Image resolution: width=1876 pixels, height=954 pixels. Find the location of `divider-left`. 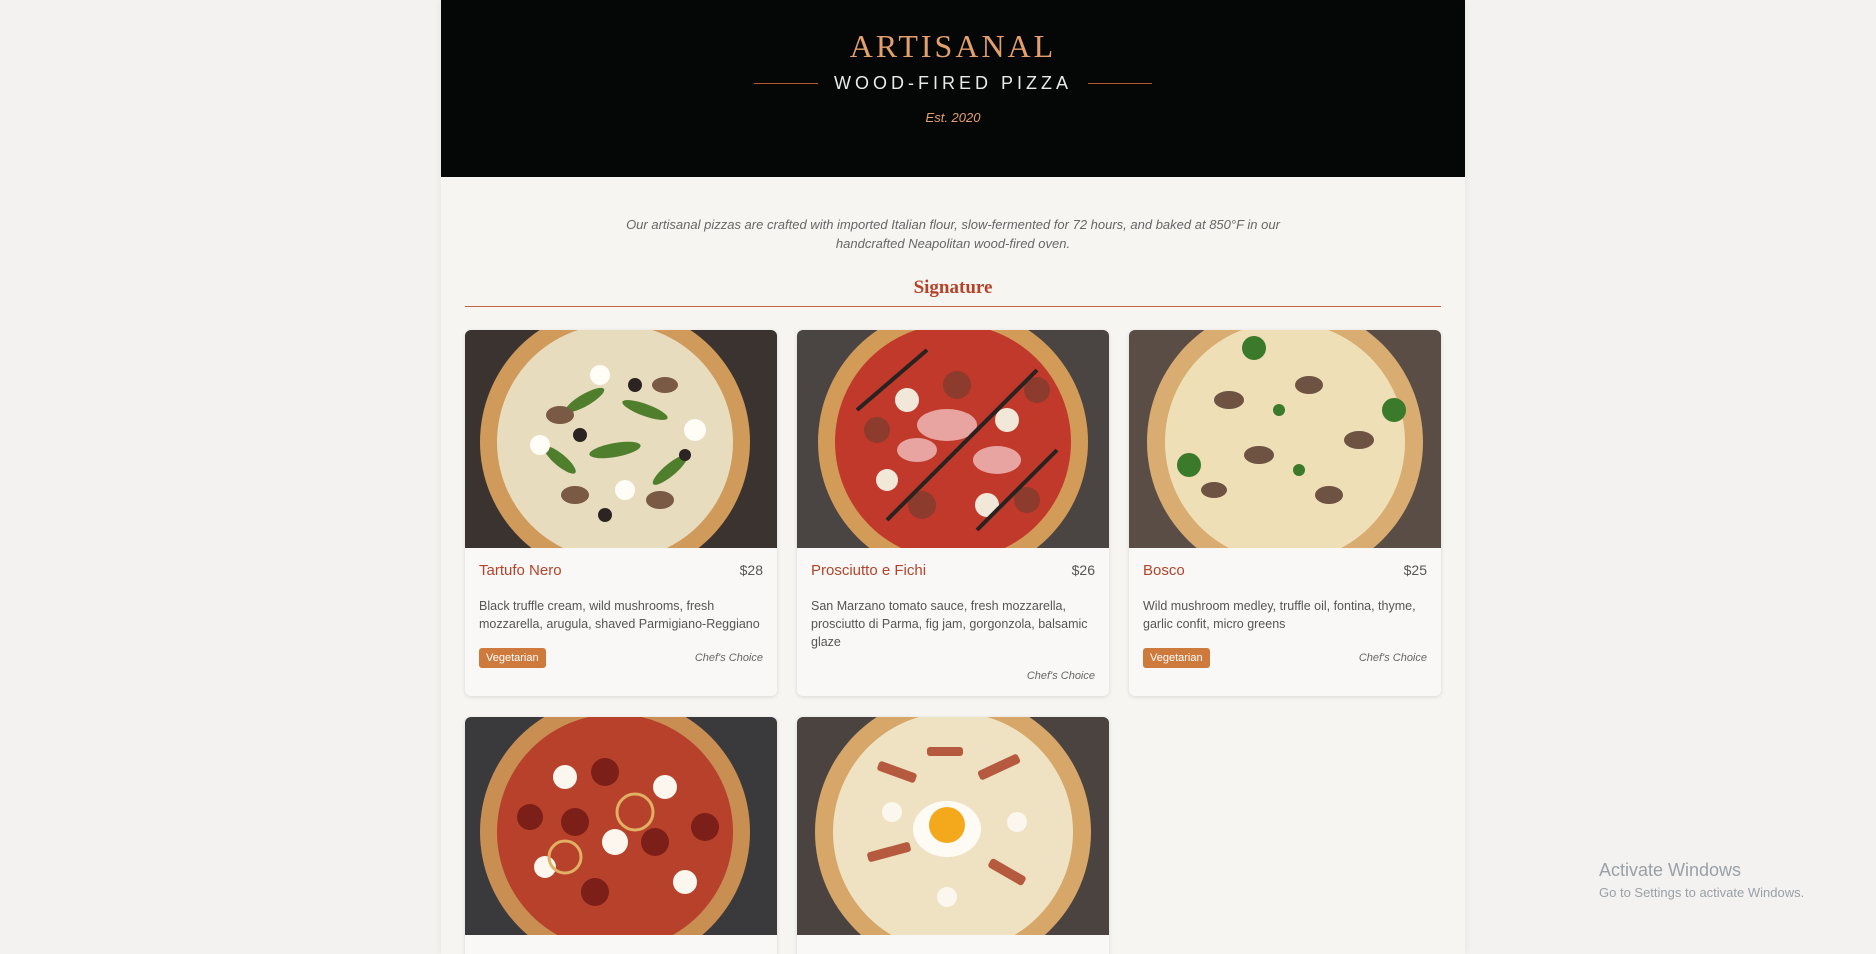

divider-left is located at coordinates (786, 83).